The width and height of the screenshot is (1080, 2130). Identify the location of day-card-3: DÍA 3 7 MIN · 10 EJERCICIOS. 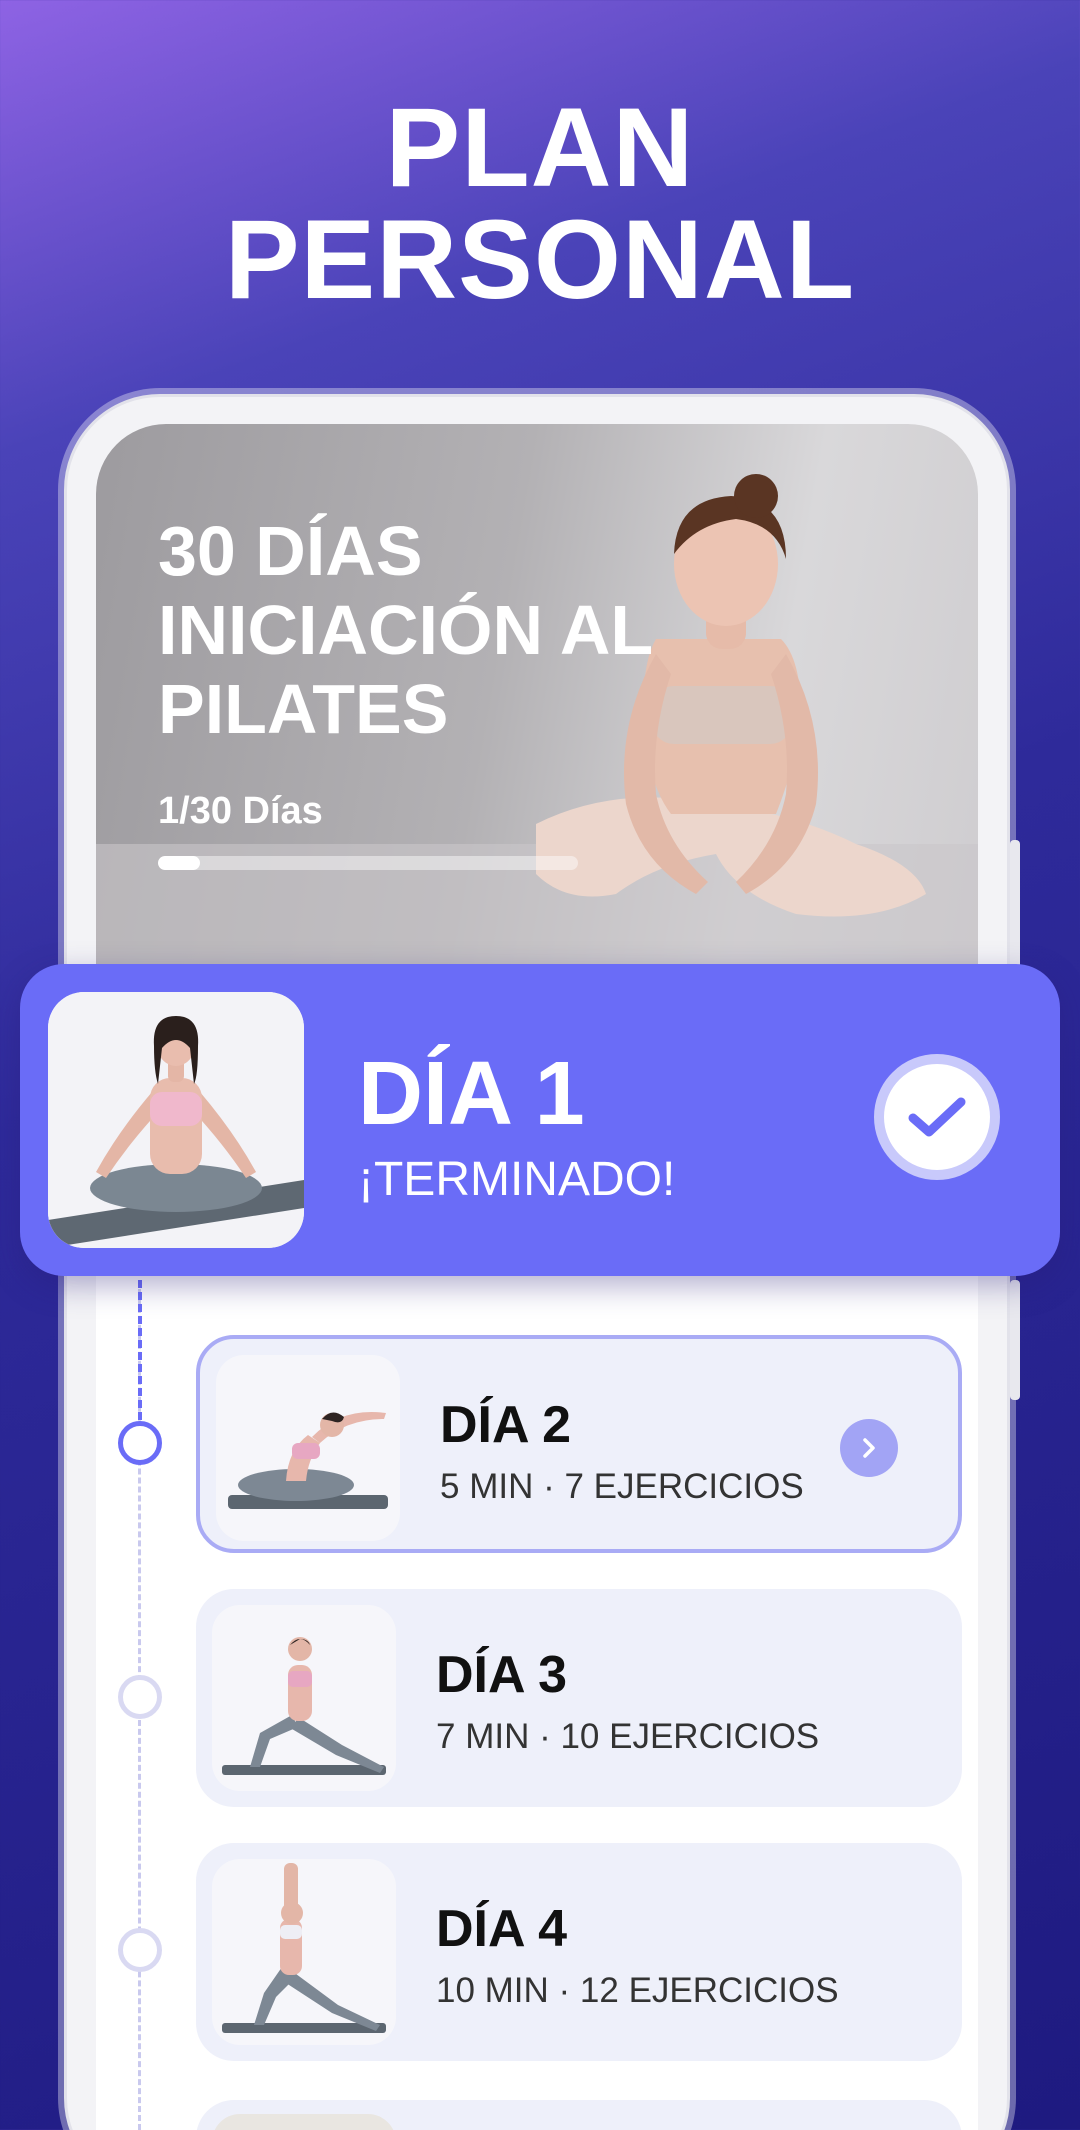
(579, 1698).